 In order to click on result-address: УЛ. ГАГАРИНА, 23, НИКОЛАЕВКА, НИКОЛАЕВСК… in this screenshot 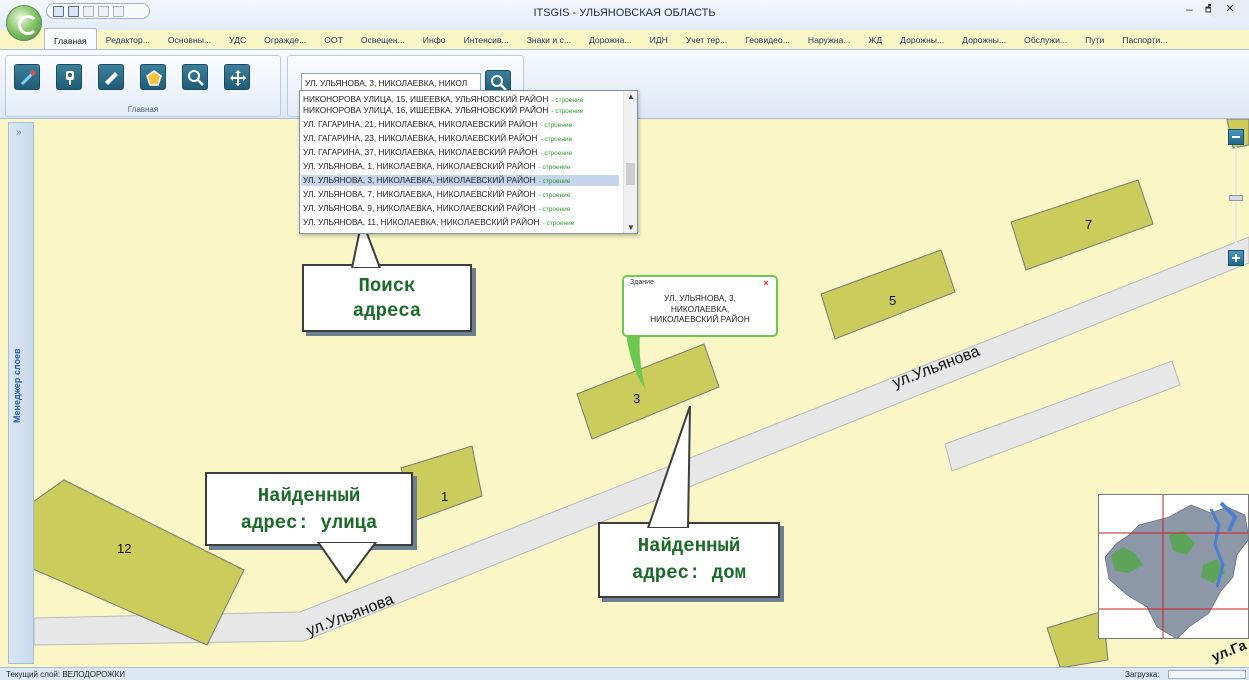, I will do `click(420, 138)`.